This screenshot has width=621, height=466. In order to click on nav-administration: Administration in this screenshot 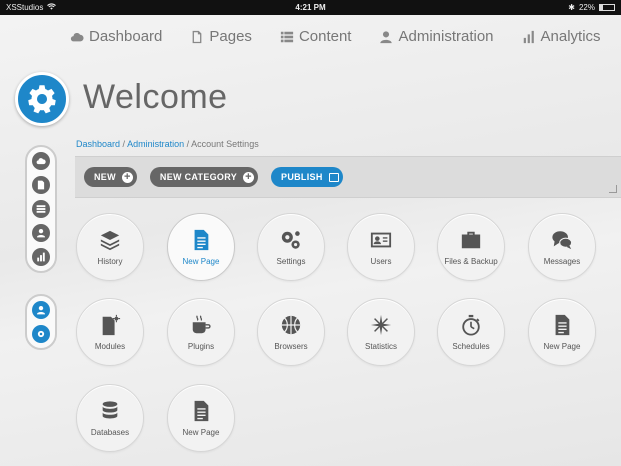, I will do `click(436, 36)`.